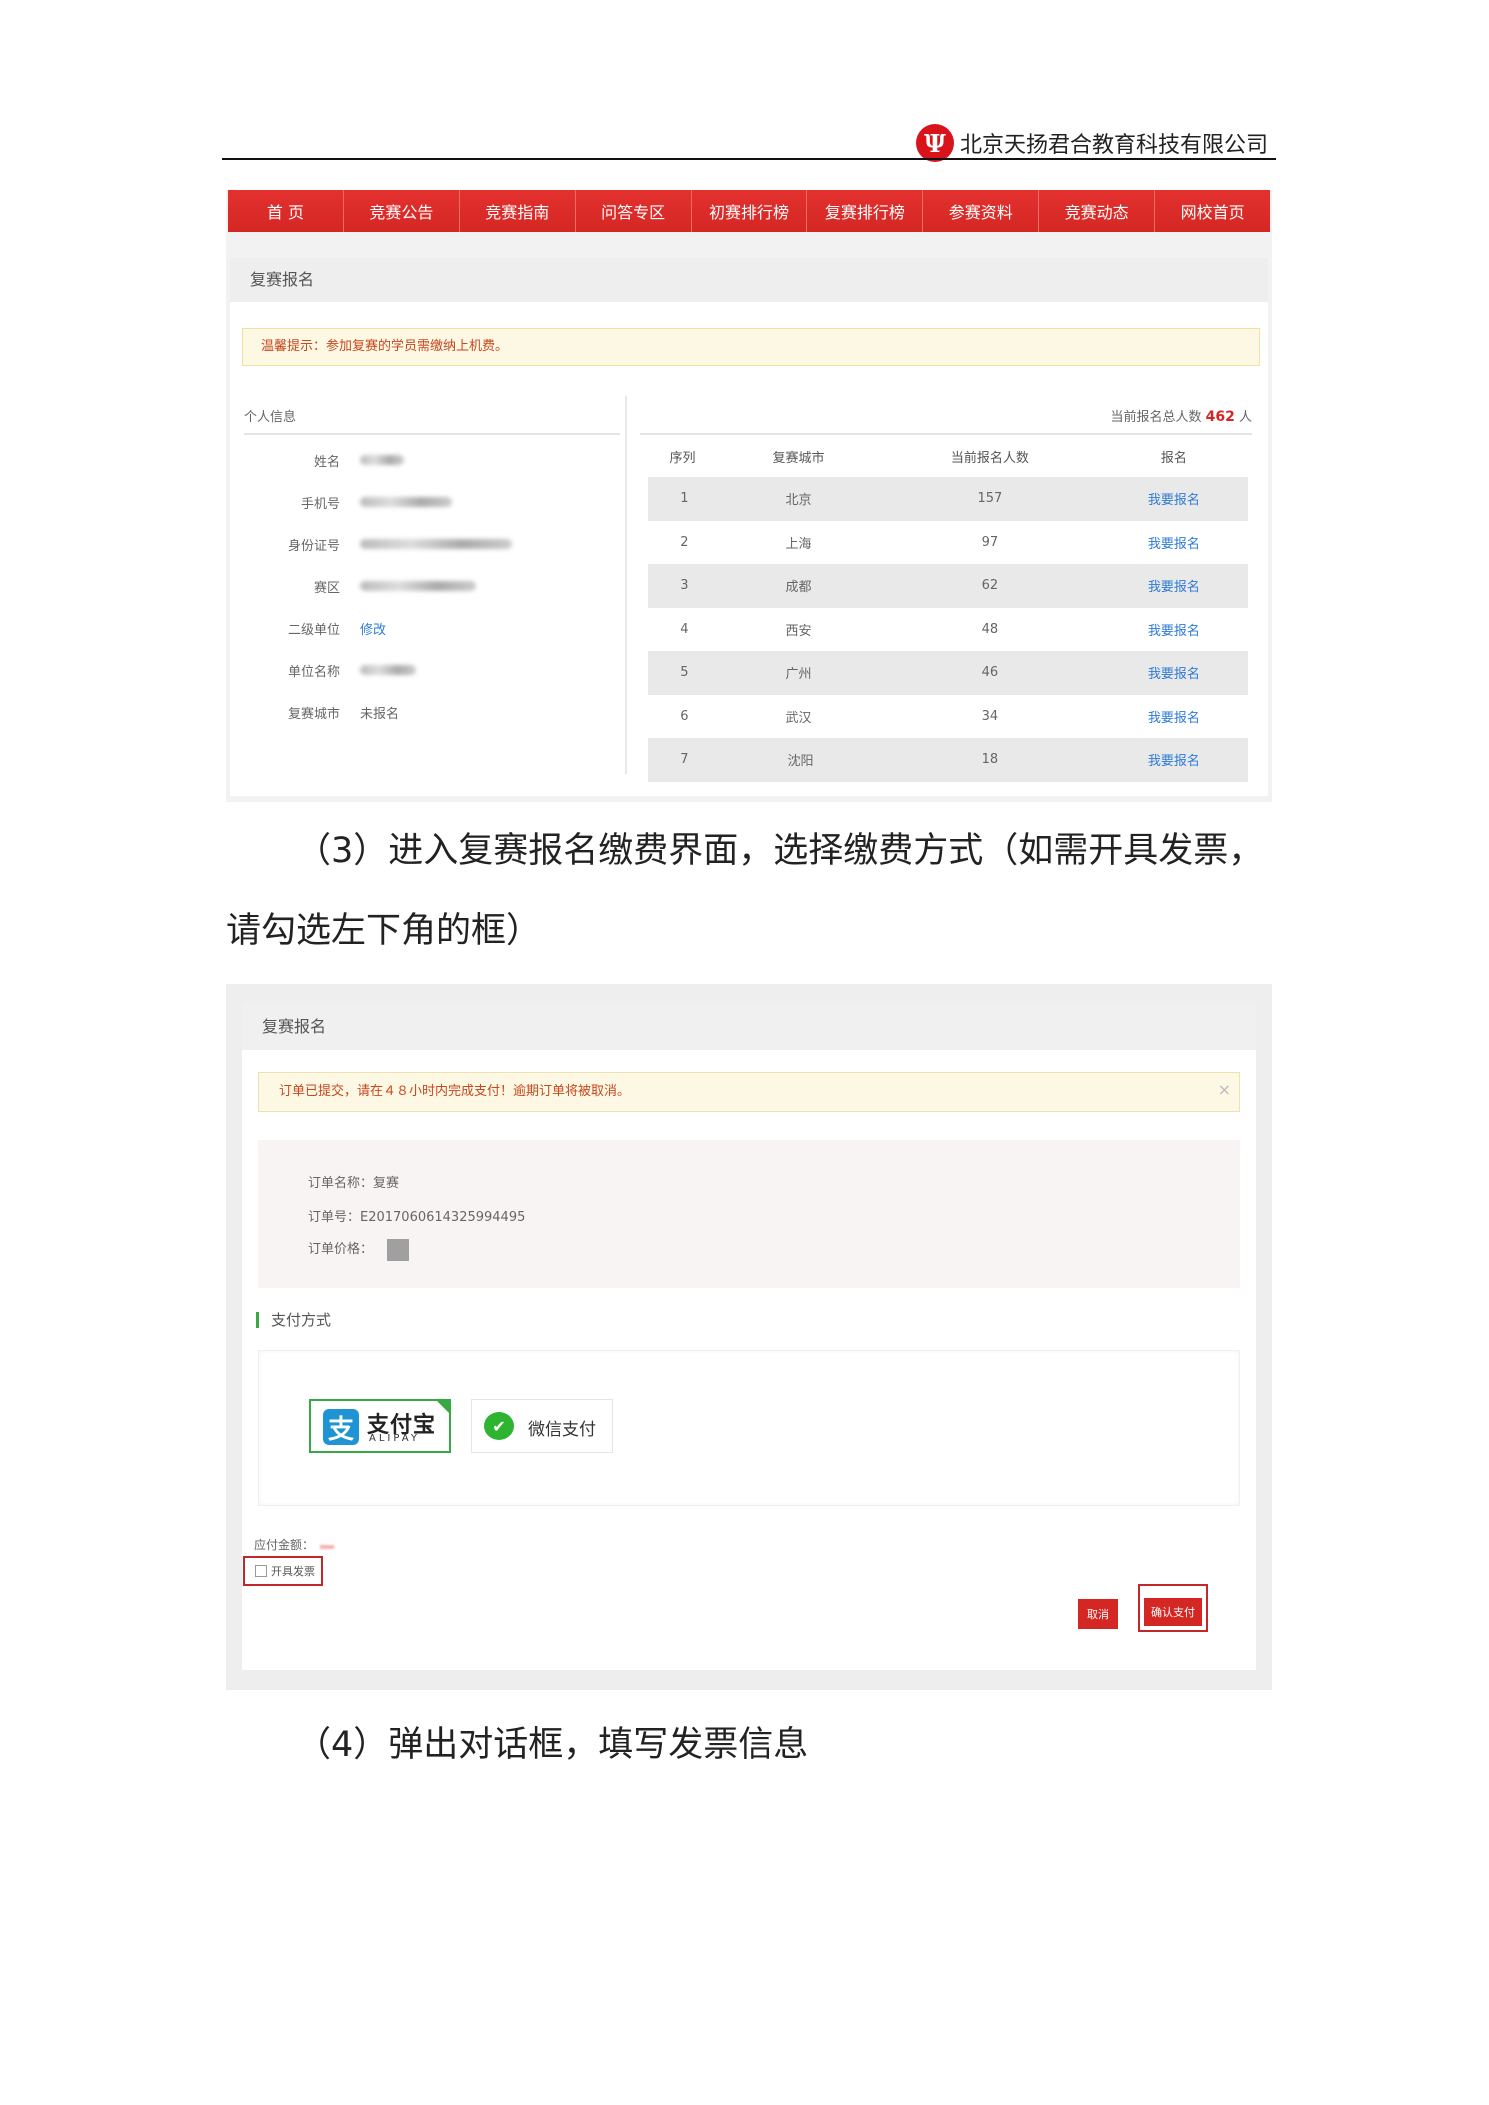 This screenshot has width=1489, height=2105. I want to click on nav-guide: 竞赛指南, so click(518, 211).